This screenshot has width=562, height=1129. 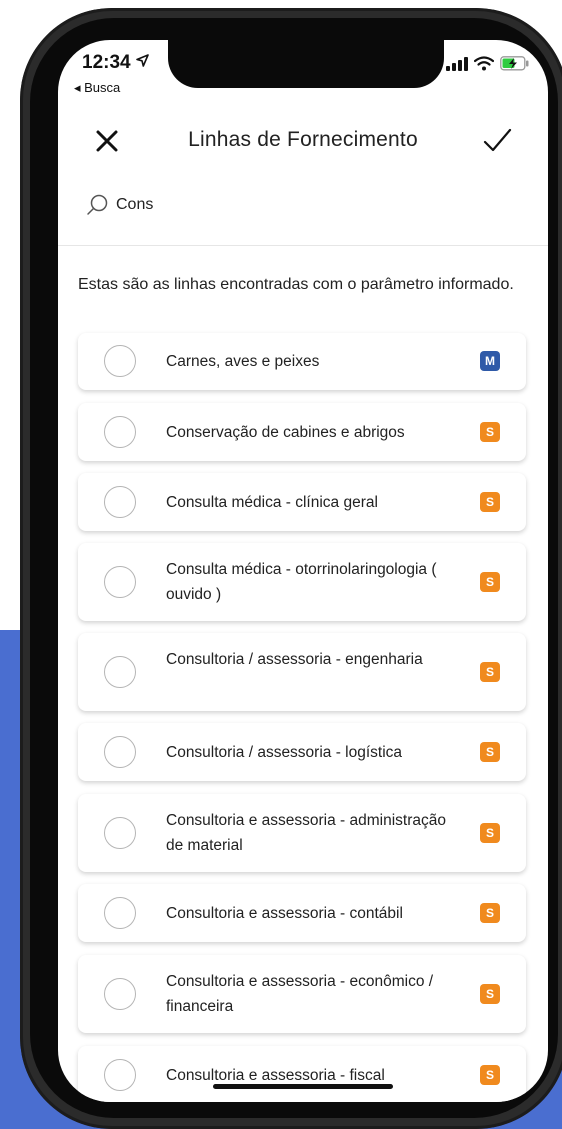 What do you see at coordinates (484, 63) in the screenshot?
I see `wifi-icon` at bounding box center [484, 63].